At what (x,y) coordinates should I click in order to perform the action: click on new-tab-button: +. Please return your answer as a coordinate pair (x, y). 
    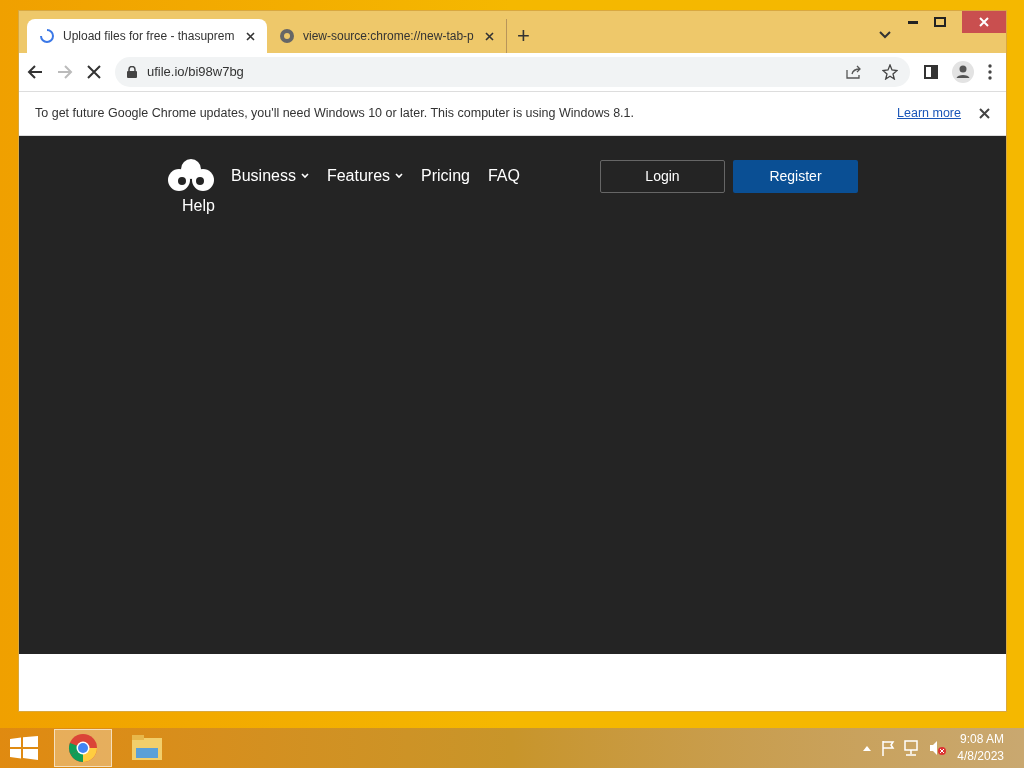
    Looking at the image, I should click on (523, 36).